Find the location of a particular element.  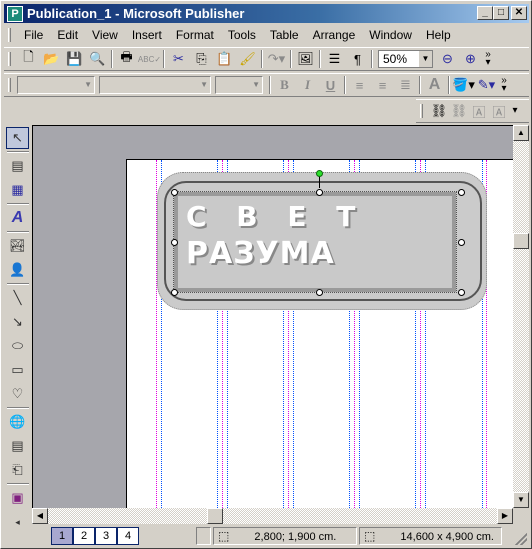

menu-view: View is located at coordinates (105, 35).